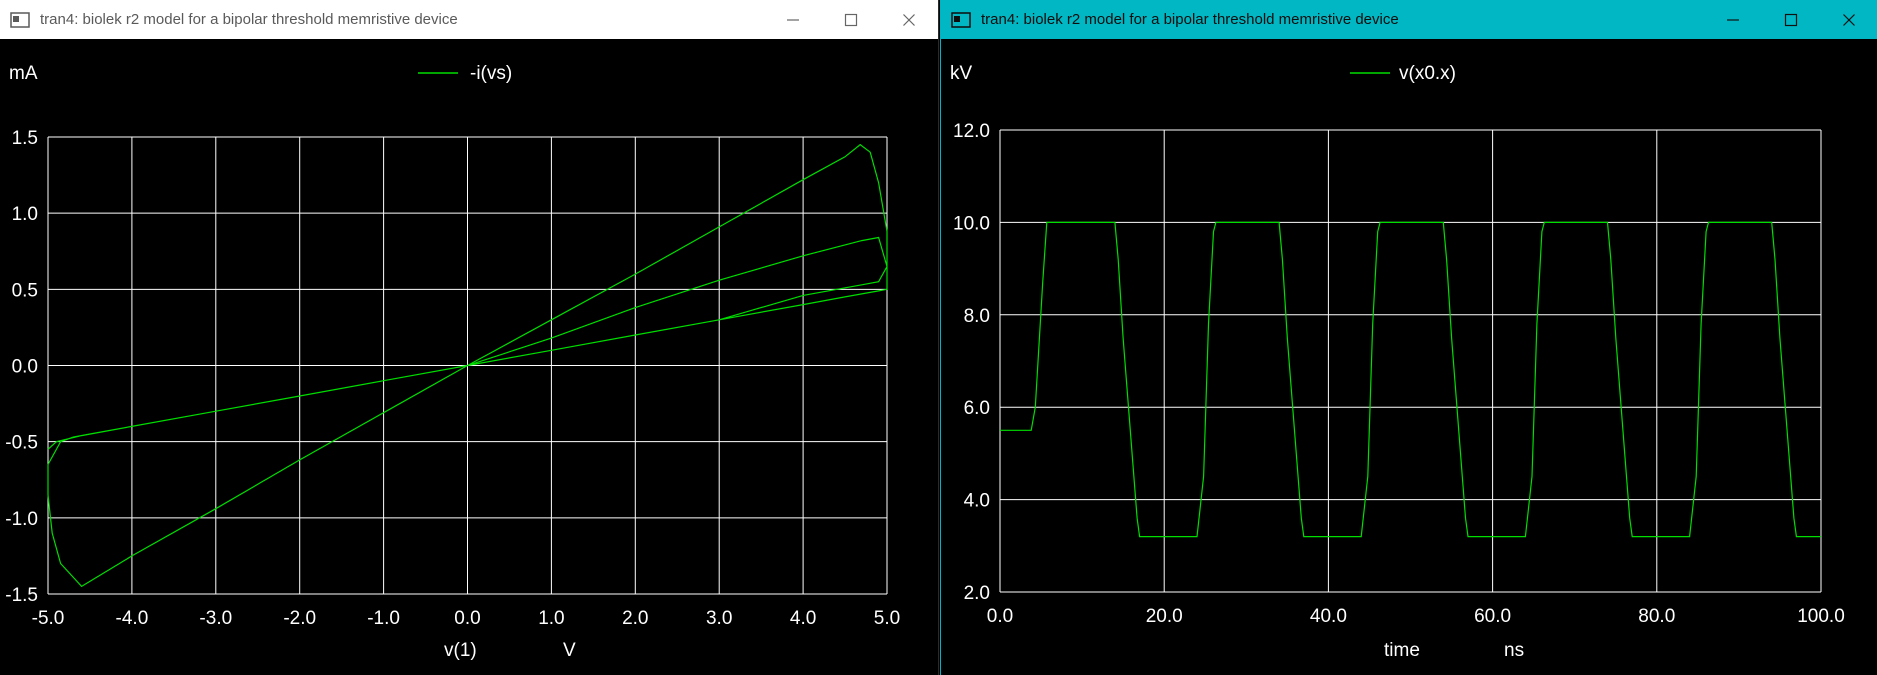  I want to click on x-tick-label: -3.0, so click(215, 618).